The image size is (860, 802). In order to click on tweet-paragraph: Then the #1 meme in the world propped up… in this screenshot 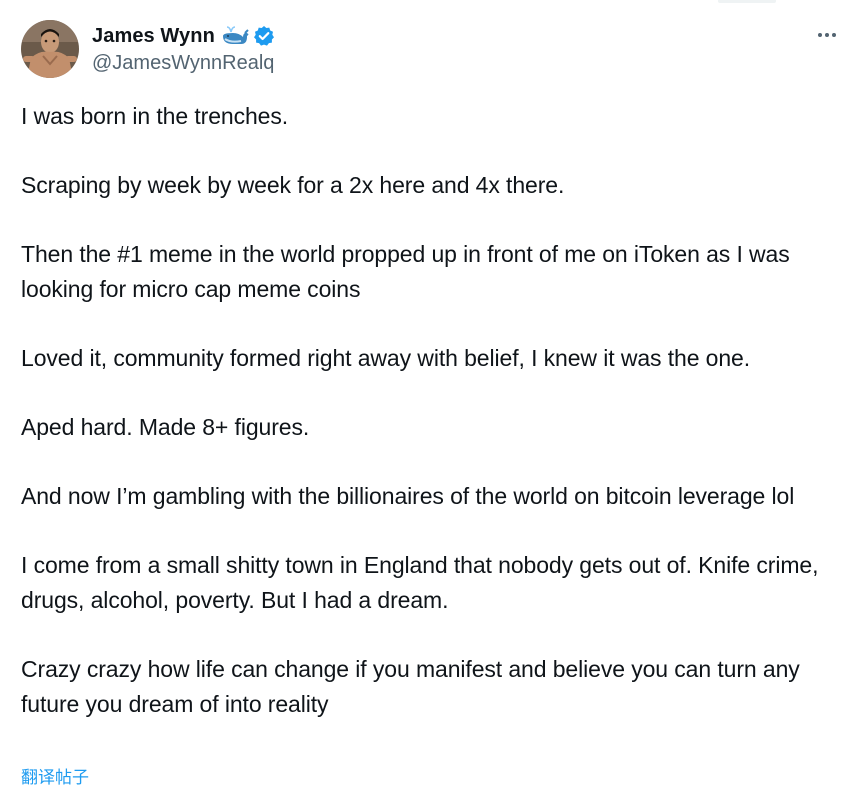, I will do `click(405, 271)`.